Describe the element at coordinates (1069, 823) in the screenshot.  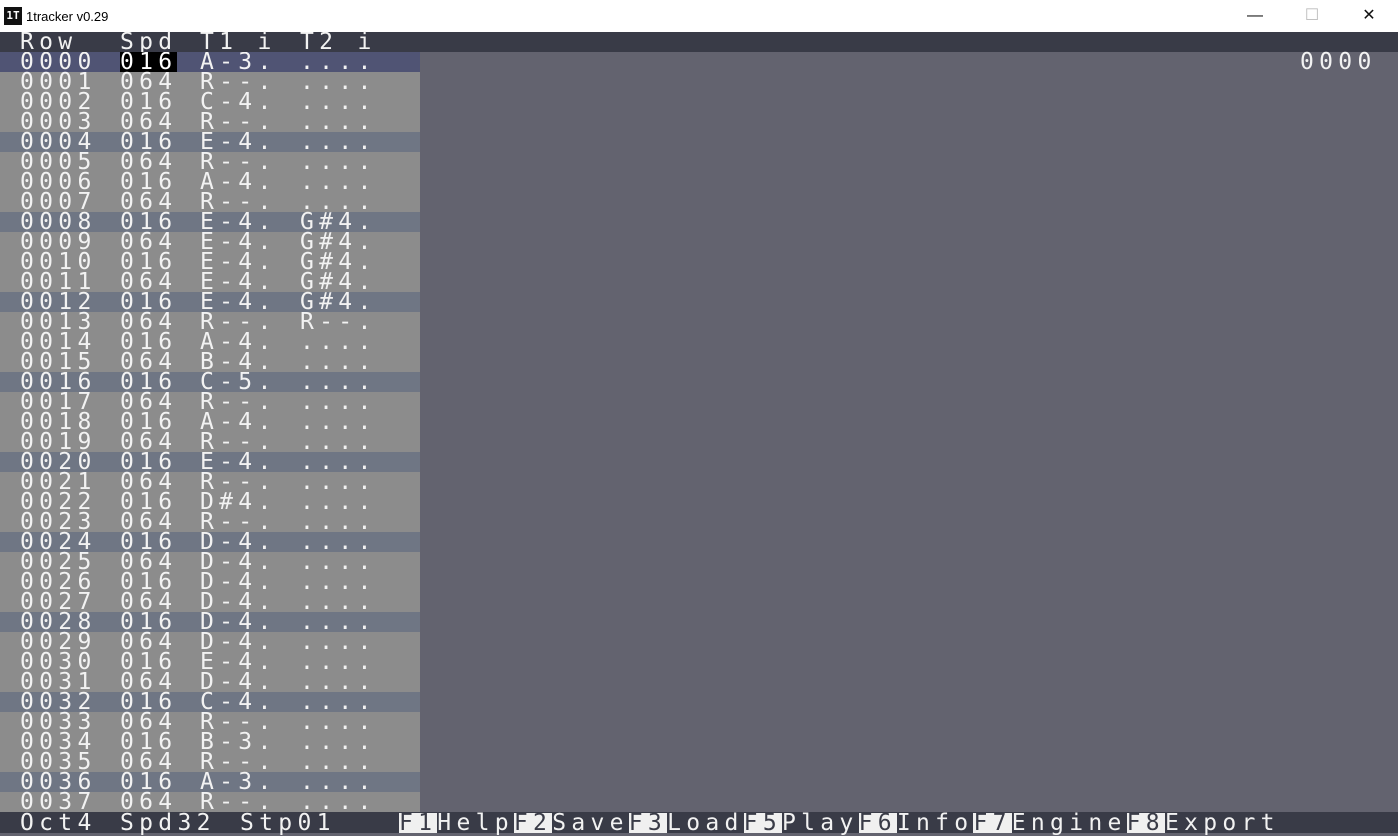
I see `function-key-label: Engine` at that location.